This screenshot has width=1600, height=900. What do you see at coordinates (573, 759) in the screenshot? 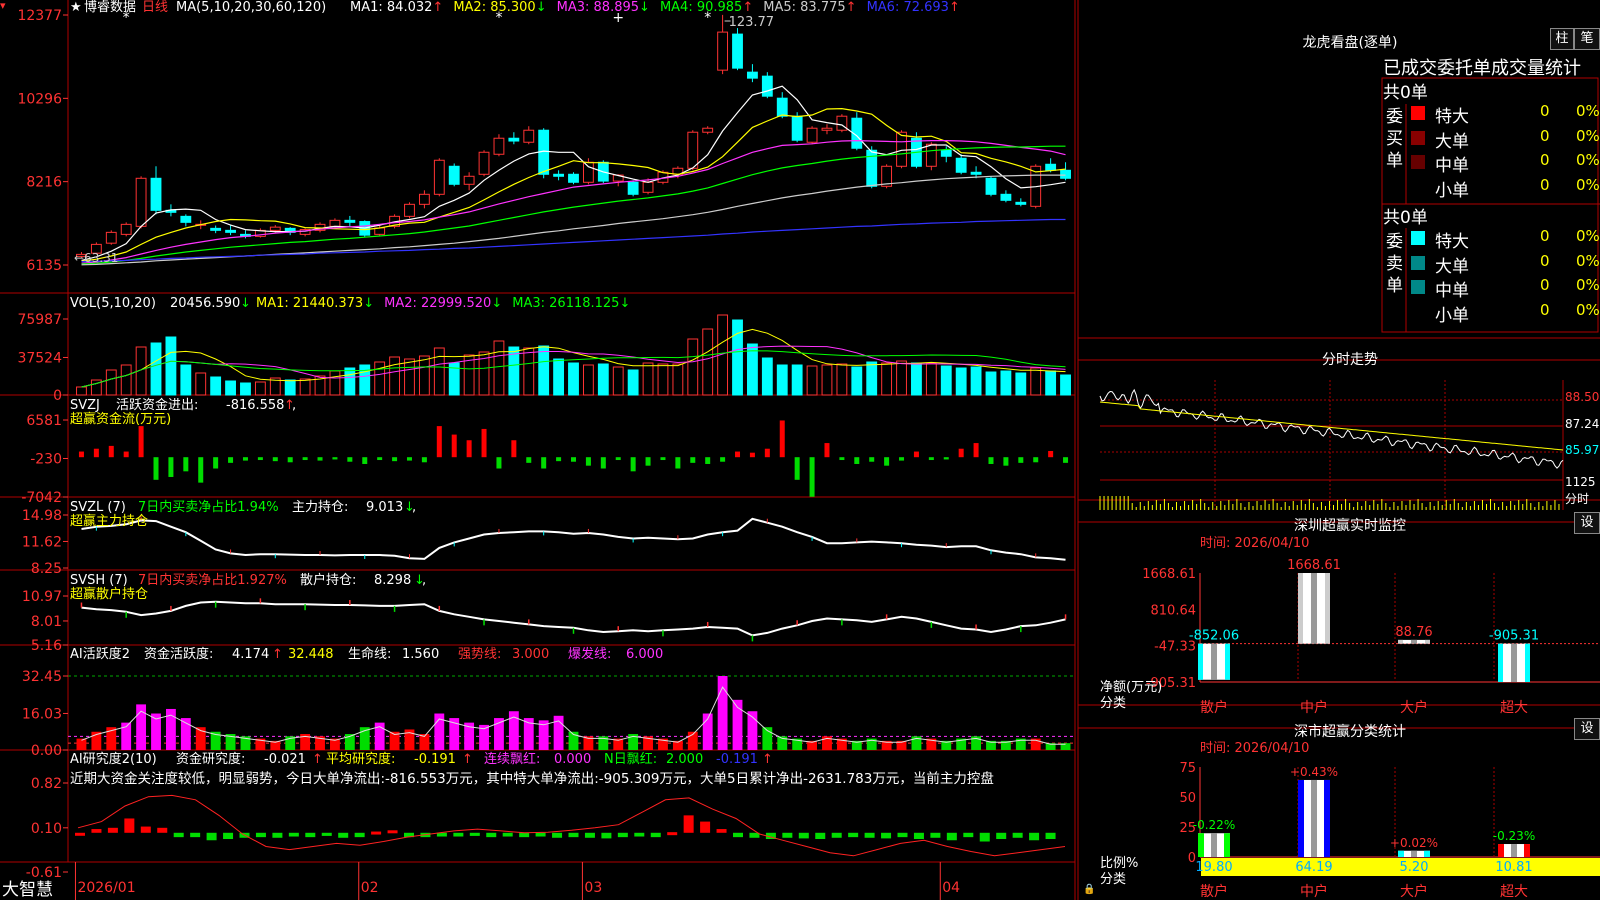
I see `ai-research-value3: 0.000` at bounding box center [573, 759].